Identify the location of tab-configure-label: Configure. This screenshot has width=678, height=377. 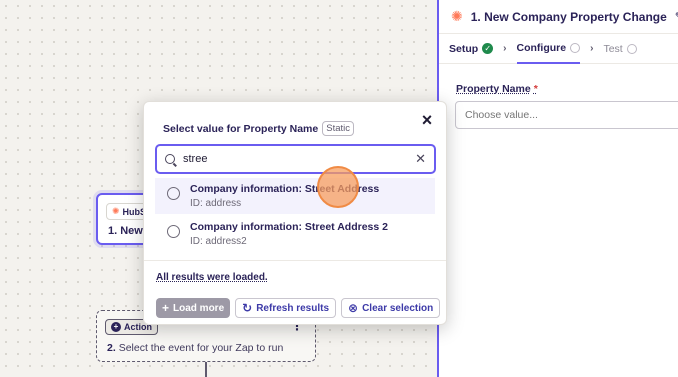
(541, 47).